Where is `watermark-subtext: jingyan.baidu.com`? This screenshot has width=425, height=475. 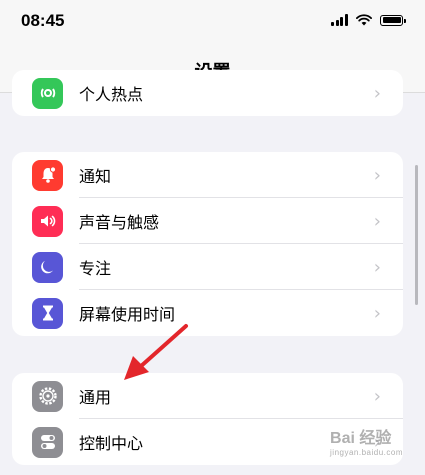
watermark-subtext: jingyan.baidu.com is located at coordinates (366, 452).